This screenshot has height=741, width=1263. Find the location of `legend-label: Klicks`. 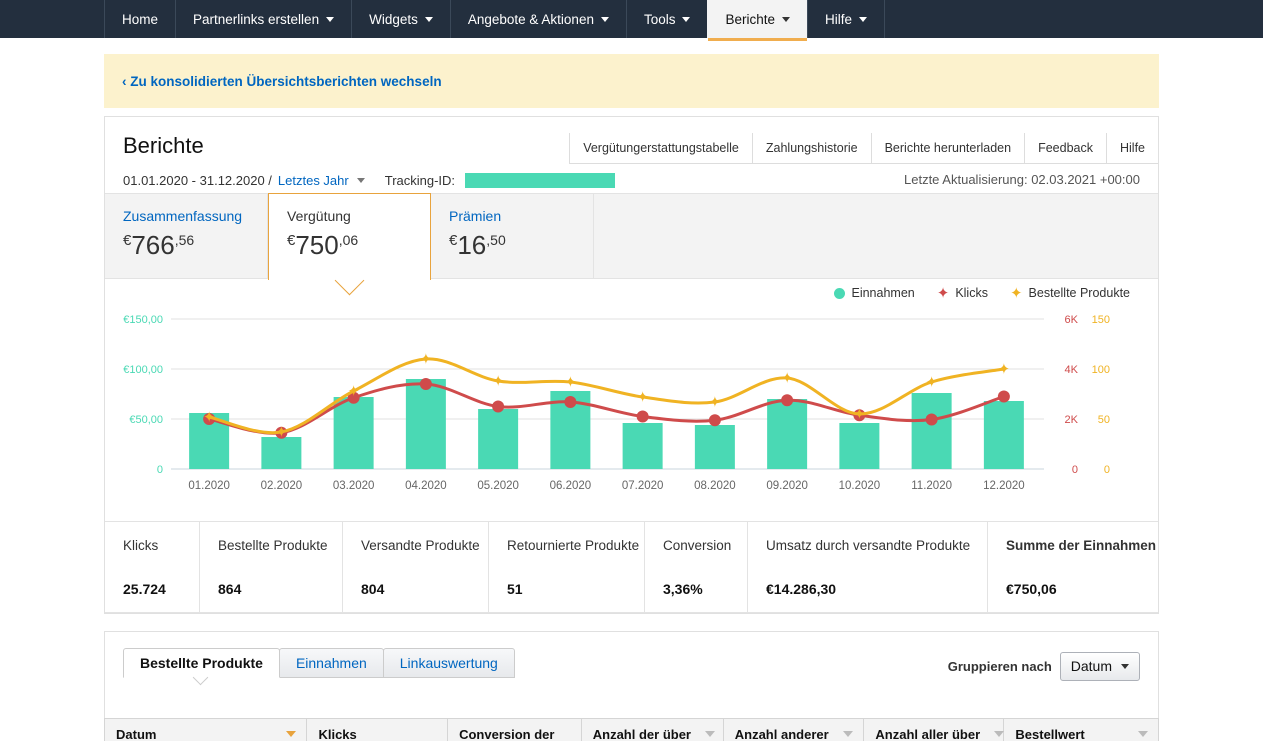

legend-label: Klicks is located at coordinates (971, 293).